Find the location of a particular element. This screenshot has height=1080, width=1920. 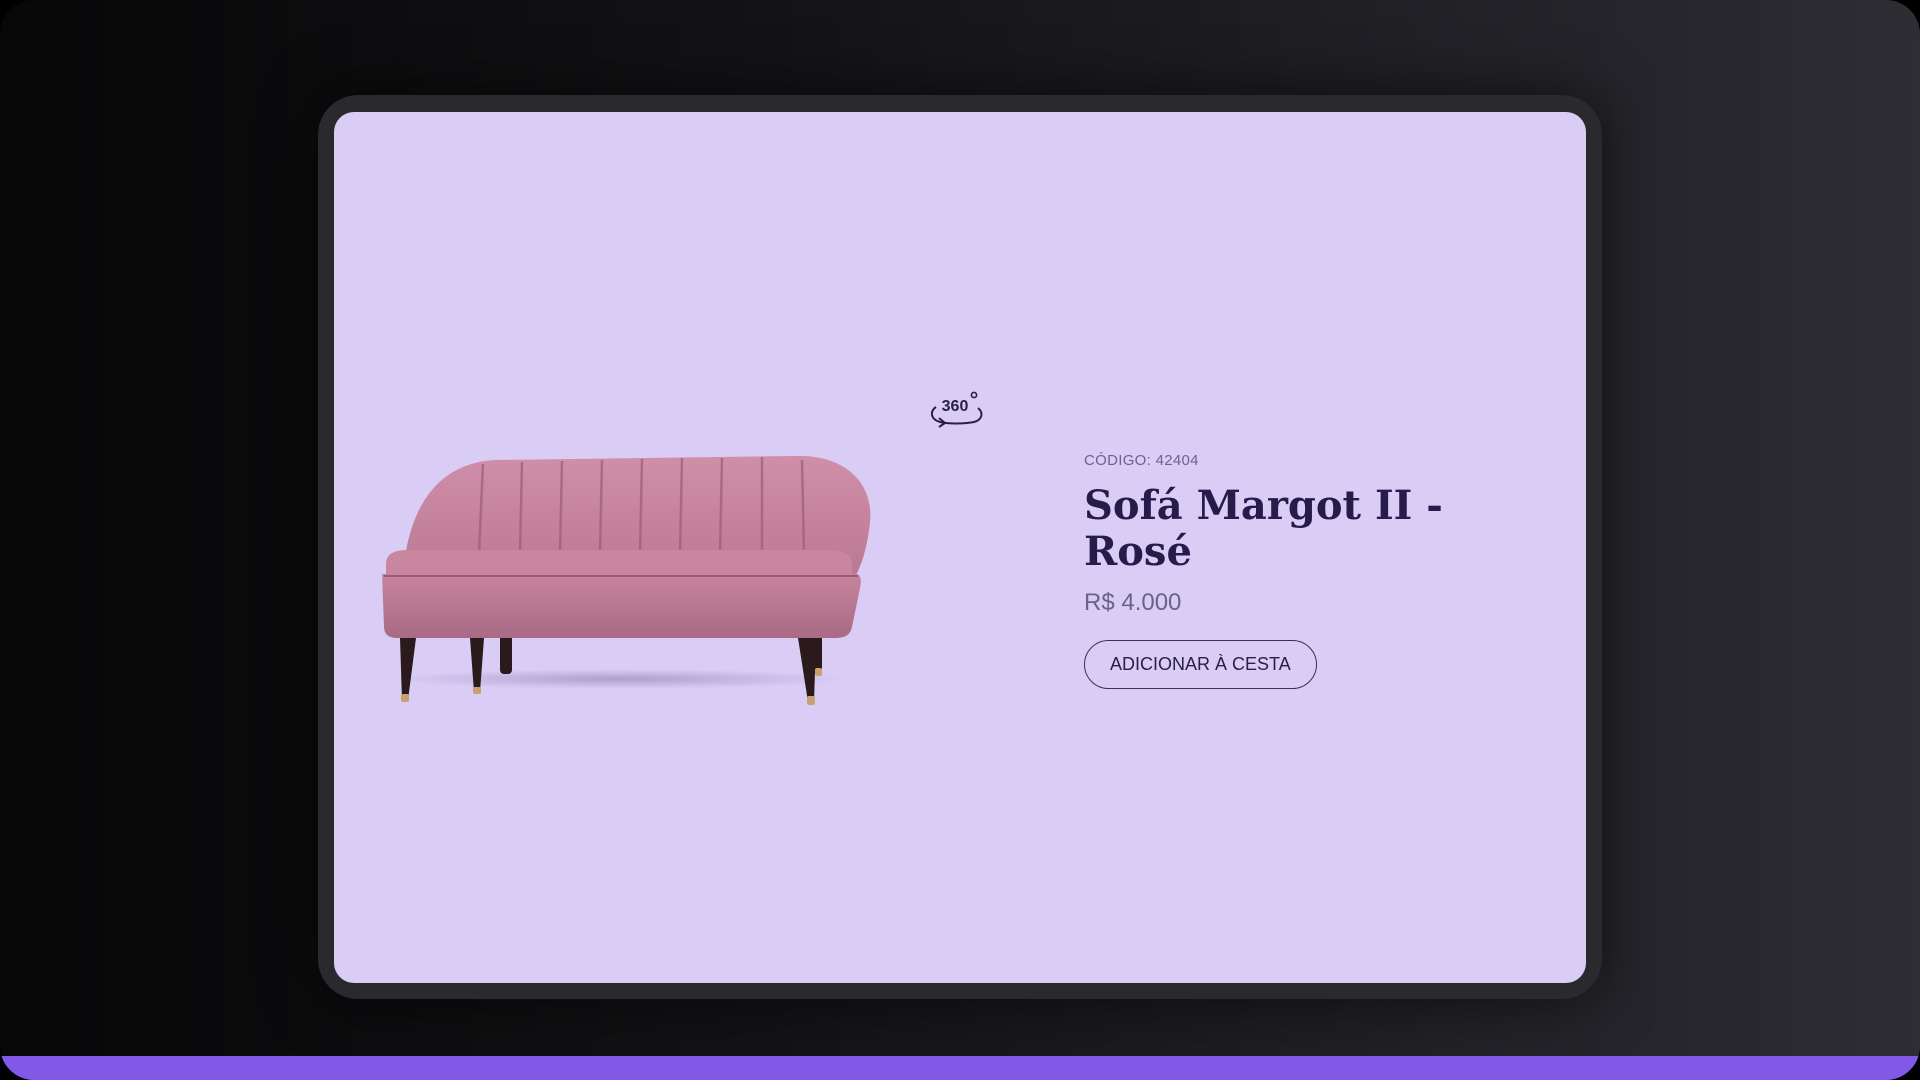

360-rotate-icon: 360 is located at coordinates (957, 409).